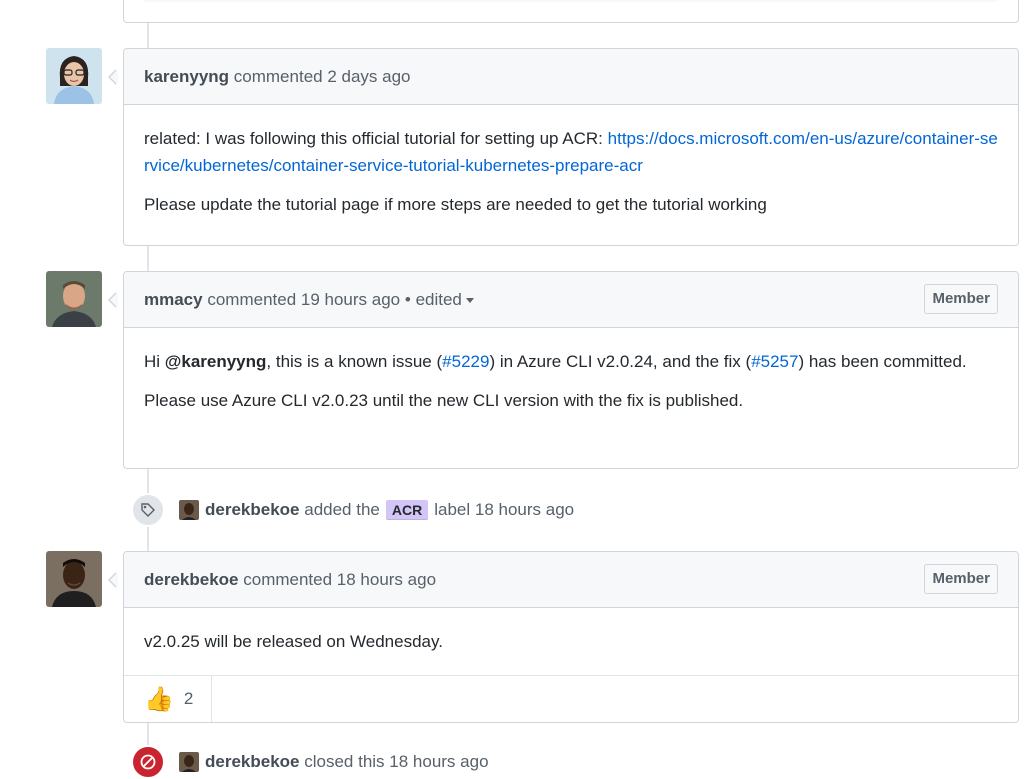 The height and width of the screenshot is (779, 1024). What do you see at coordinates (173, 299) in the screenshot?
I see `comment-author: mmacy` at bounding box center [173, 299].